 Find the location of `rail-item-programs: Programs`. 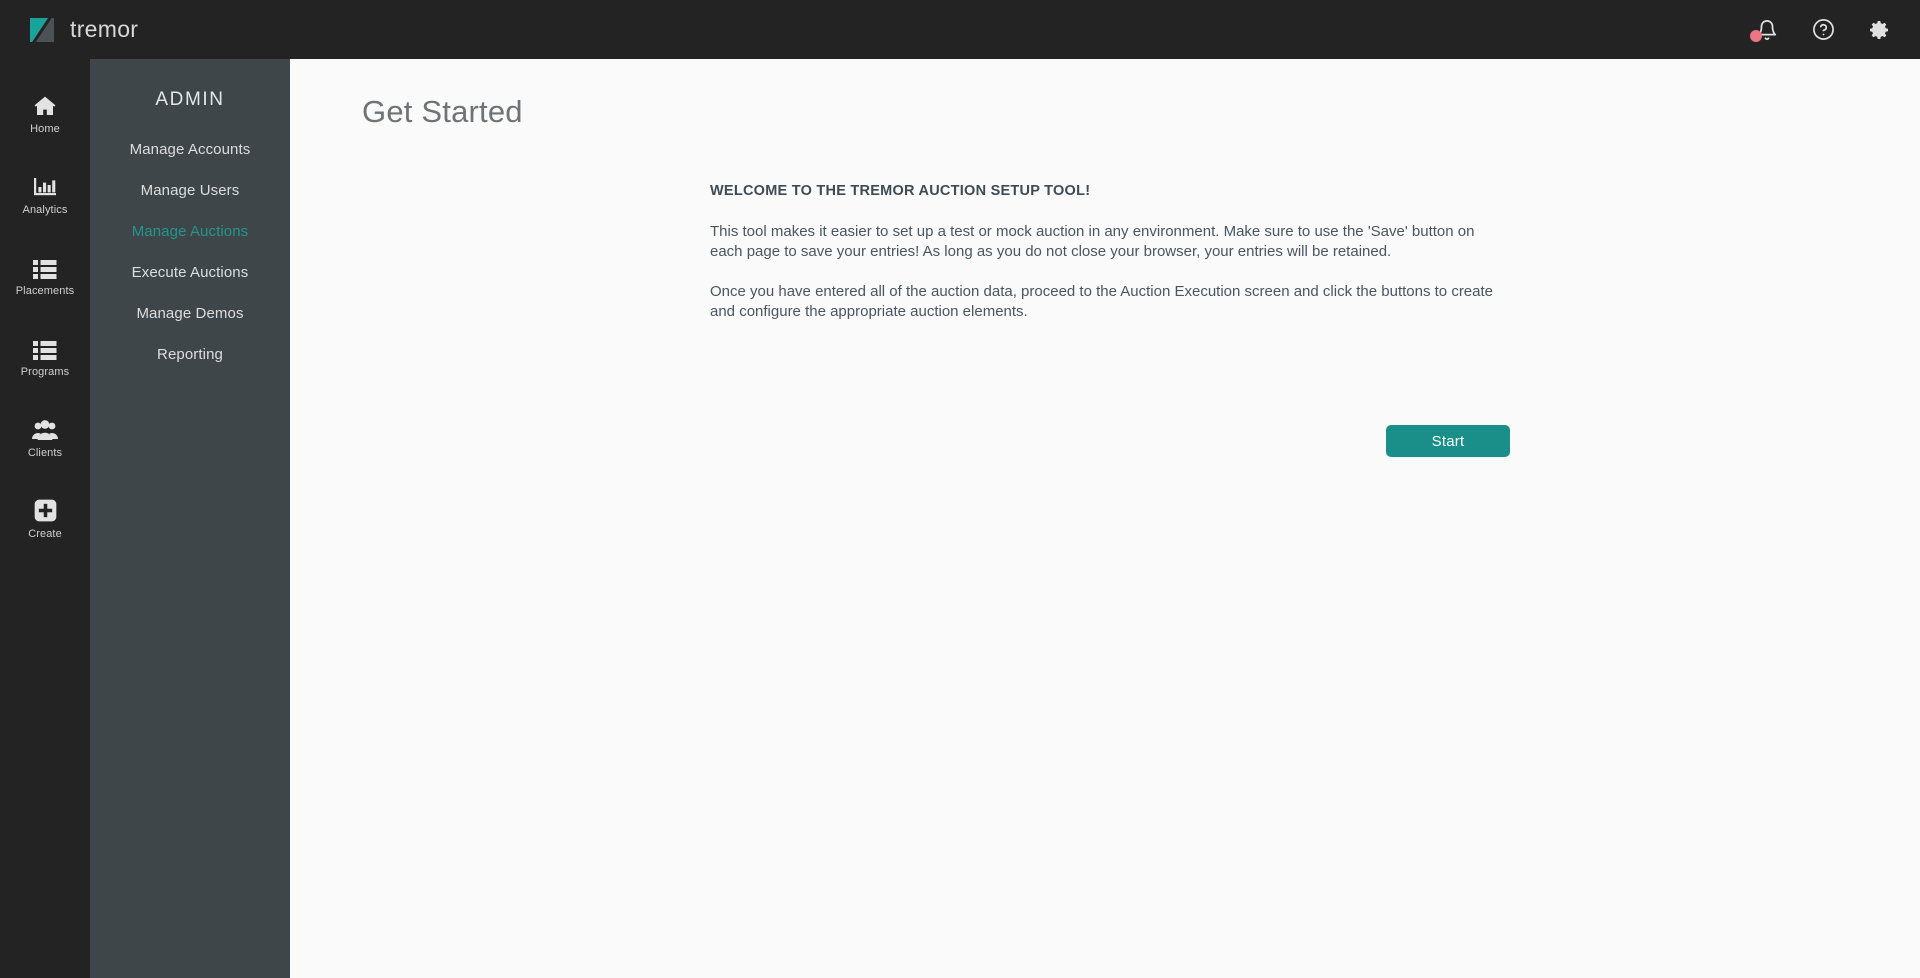

rail-item-programs: Programs is located at coordinates (45, 356).